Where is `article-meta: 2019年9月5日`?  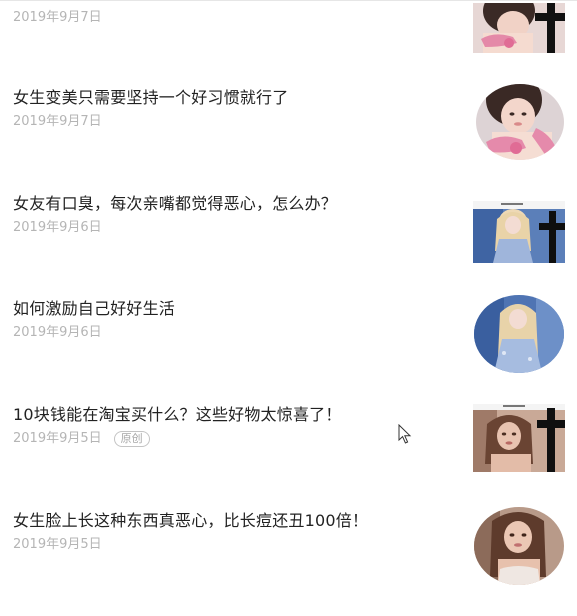
article-meta: 2019年9月5日 is located at coordinates (57, 545).